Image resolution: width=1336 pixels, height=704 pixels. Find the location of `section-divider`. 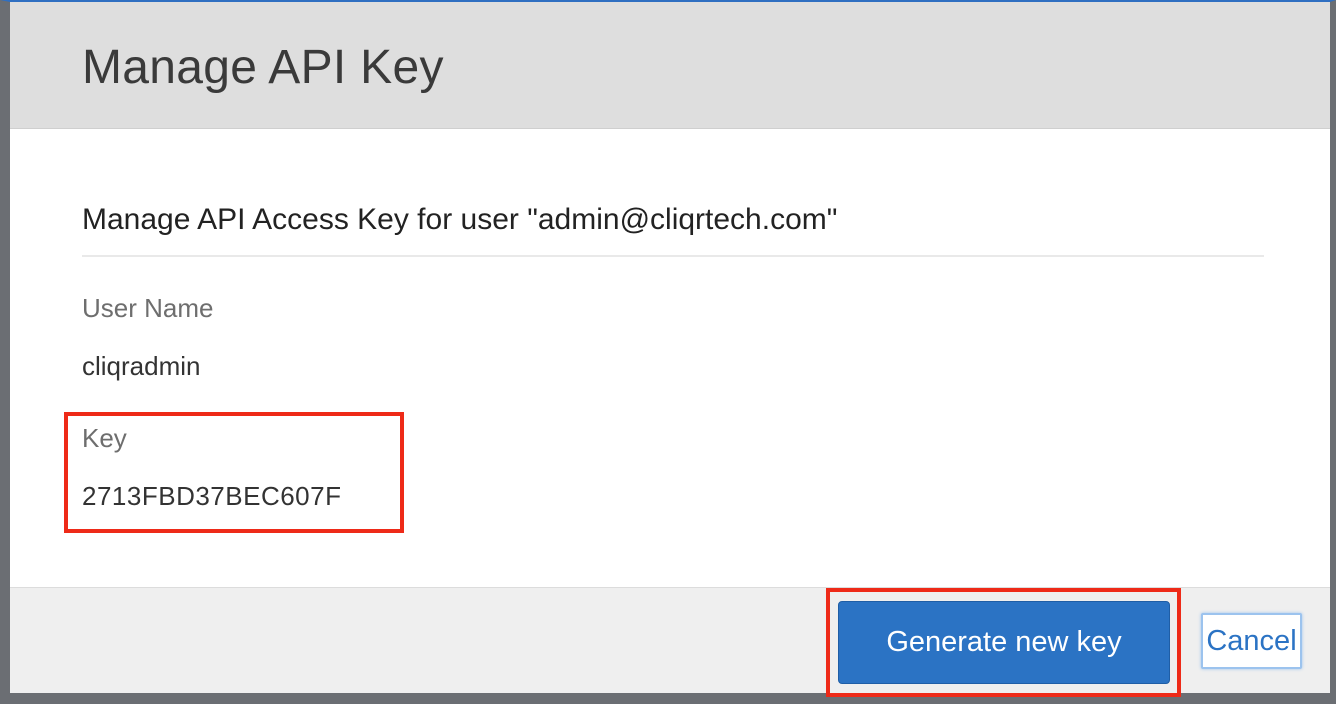

section-divider is located at coordinates (673, 256).